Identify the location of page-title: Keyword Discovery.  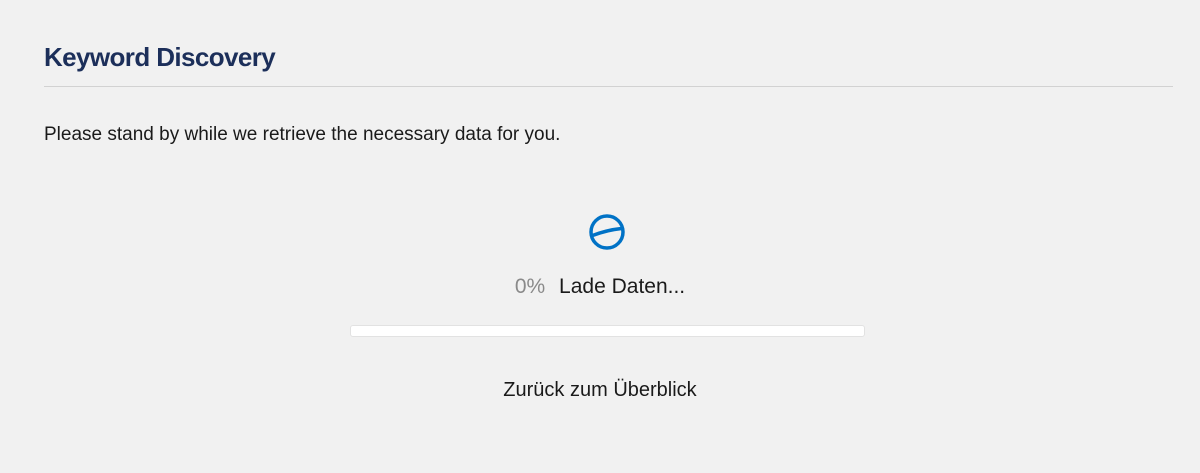
(160, 57).